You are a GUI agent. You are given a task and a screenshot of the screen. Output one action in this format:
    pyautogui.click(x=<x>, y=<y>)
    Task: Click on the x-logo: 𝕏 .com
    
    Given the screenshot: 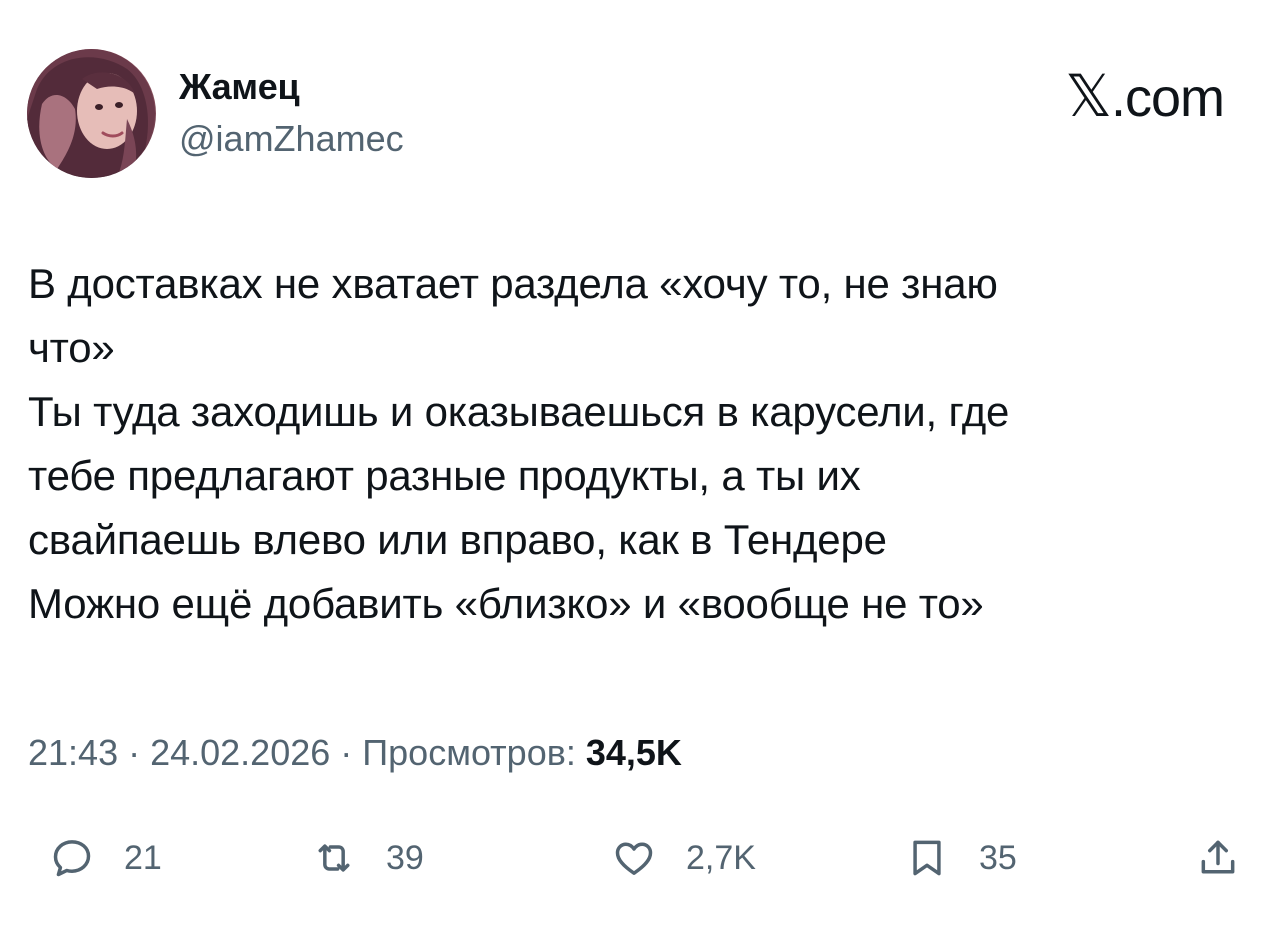 What is the action you would take?
    pyautogui.click(x=1145, y=96)
    